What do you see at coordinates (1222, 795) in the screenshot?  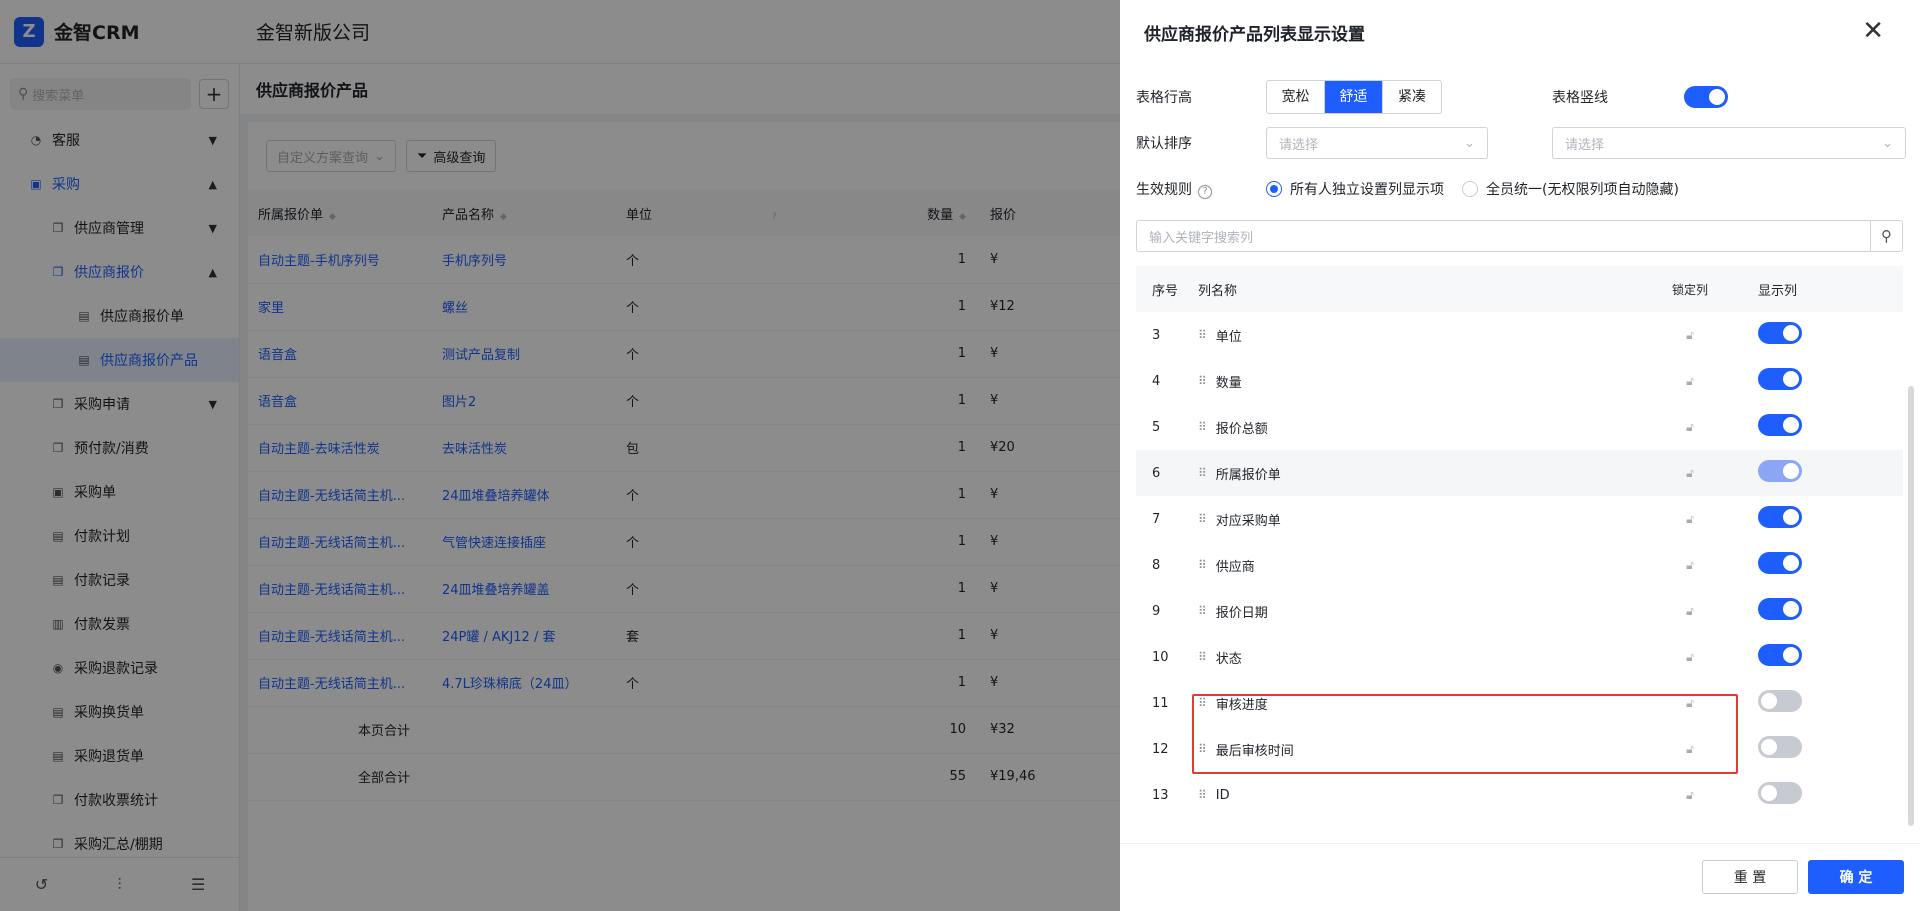 I see `column-name: ID` at bounding box center [1222, 795].